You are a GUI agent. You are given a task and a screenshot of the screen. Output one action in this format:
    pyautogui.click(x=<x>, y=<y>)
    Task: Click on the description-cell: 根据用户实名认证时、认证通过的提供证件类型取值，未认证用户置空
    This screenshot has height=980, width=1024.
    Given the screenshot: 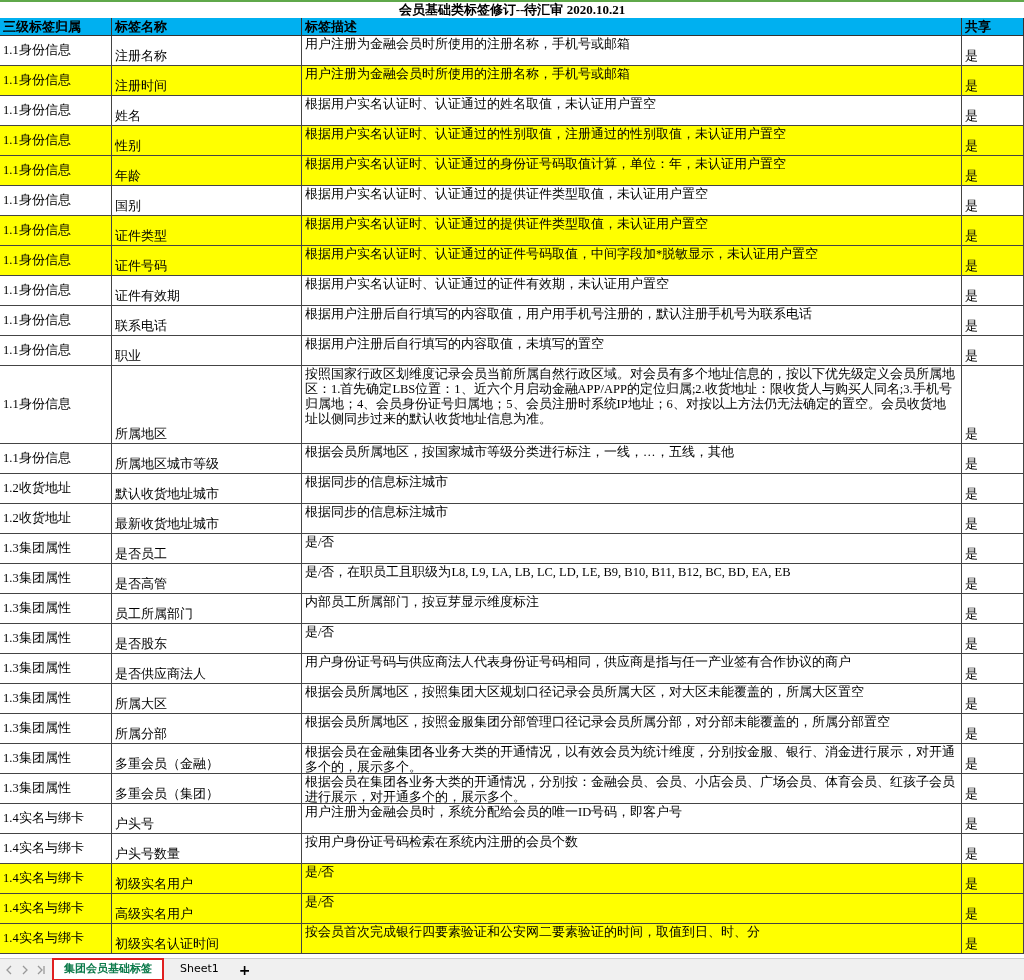 What is the action you would take?
    pyautogui.click(x=506, y=194)
    